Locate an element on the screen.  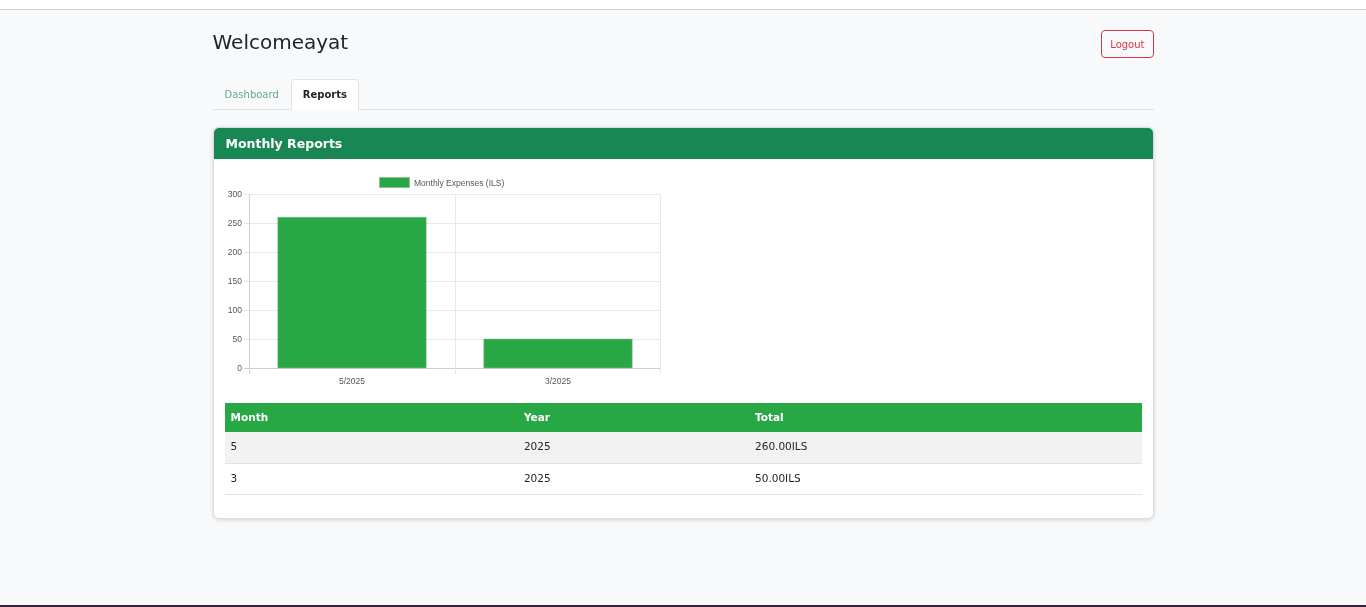
legend-label: Monthly Expenses (ILS) is located at coordinates (458, 182).